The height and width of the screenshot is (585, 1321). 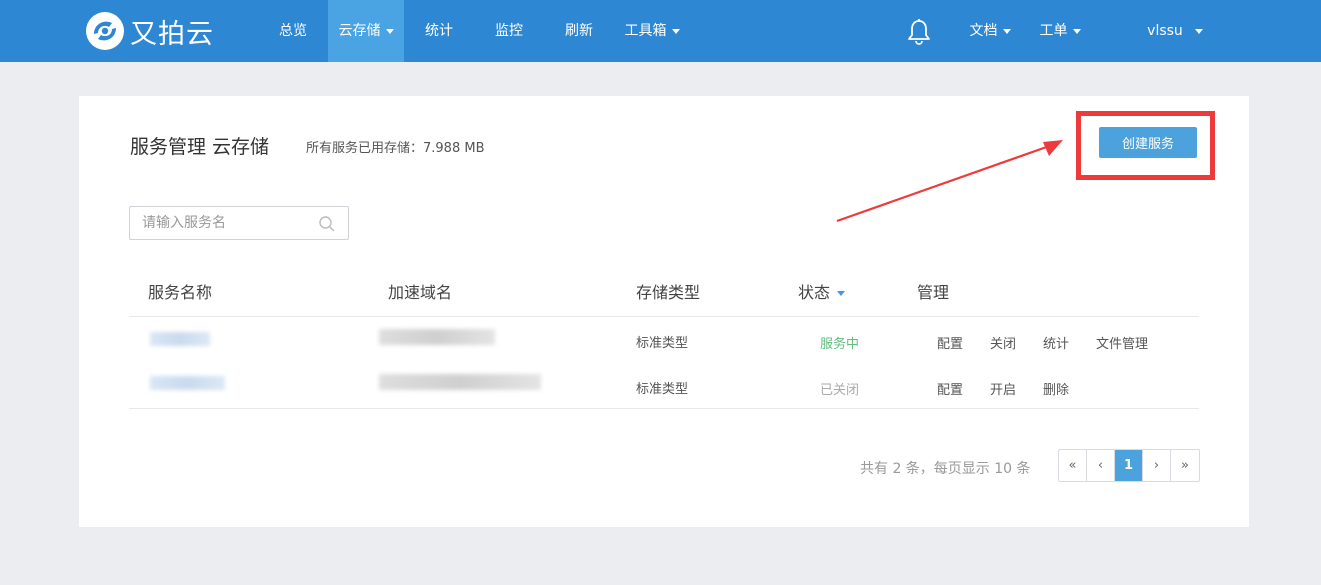 I want to click on create-service-button: 创建服务, so click(x=1148, y=142).